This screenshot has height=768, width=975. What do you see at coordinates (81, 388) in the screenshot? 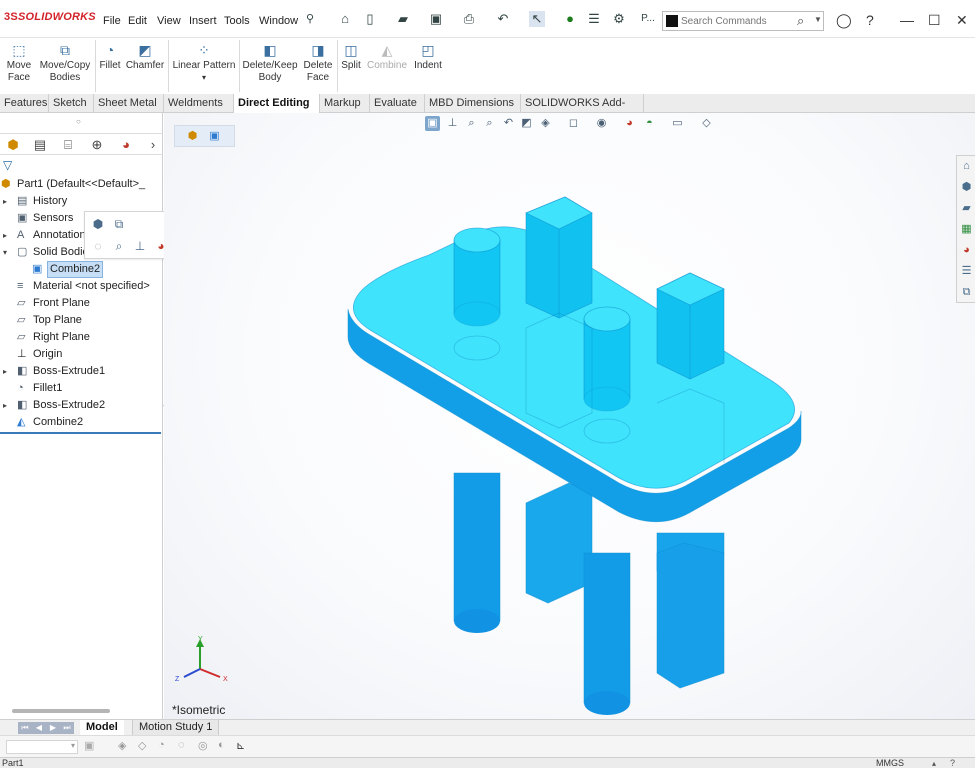
I see `tree-item-fillet1: ◔ Fillet1` at bounding box center [81, 388].